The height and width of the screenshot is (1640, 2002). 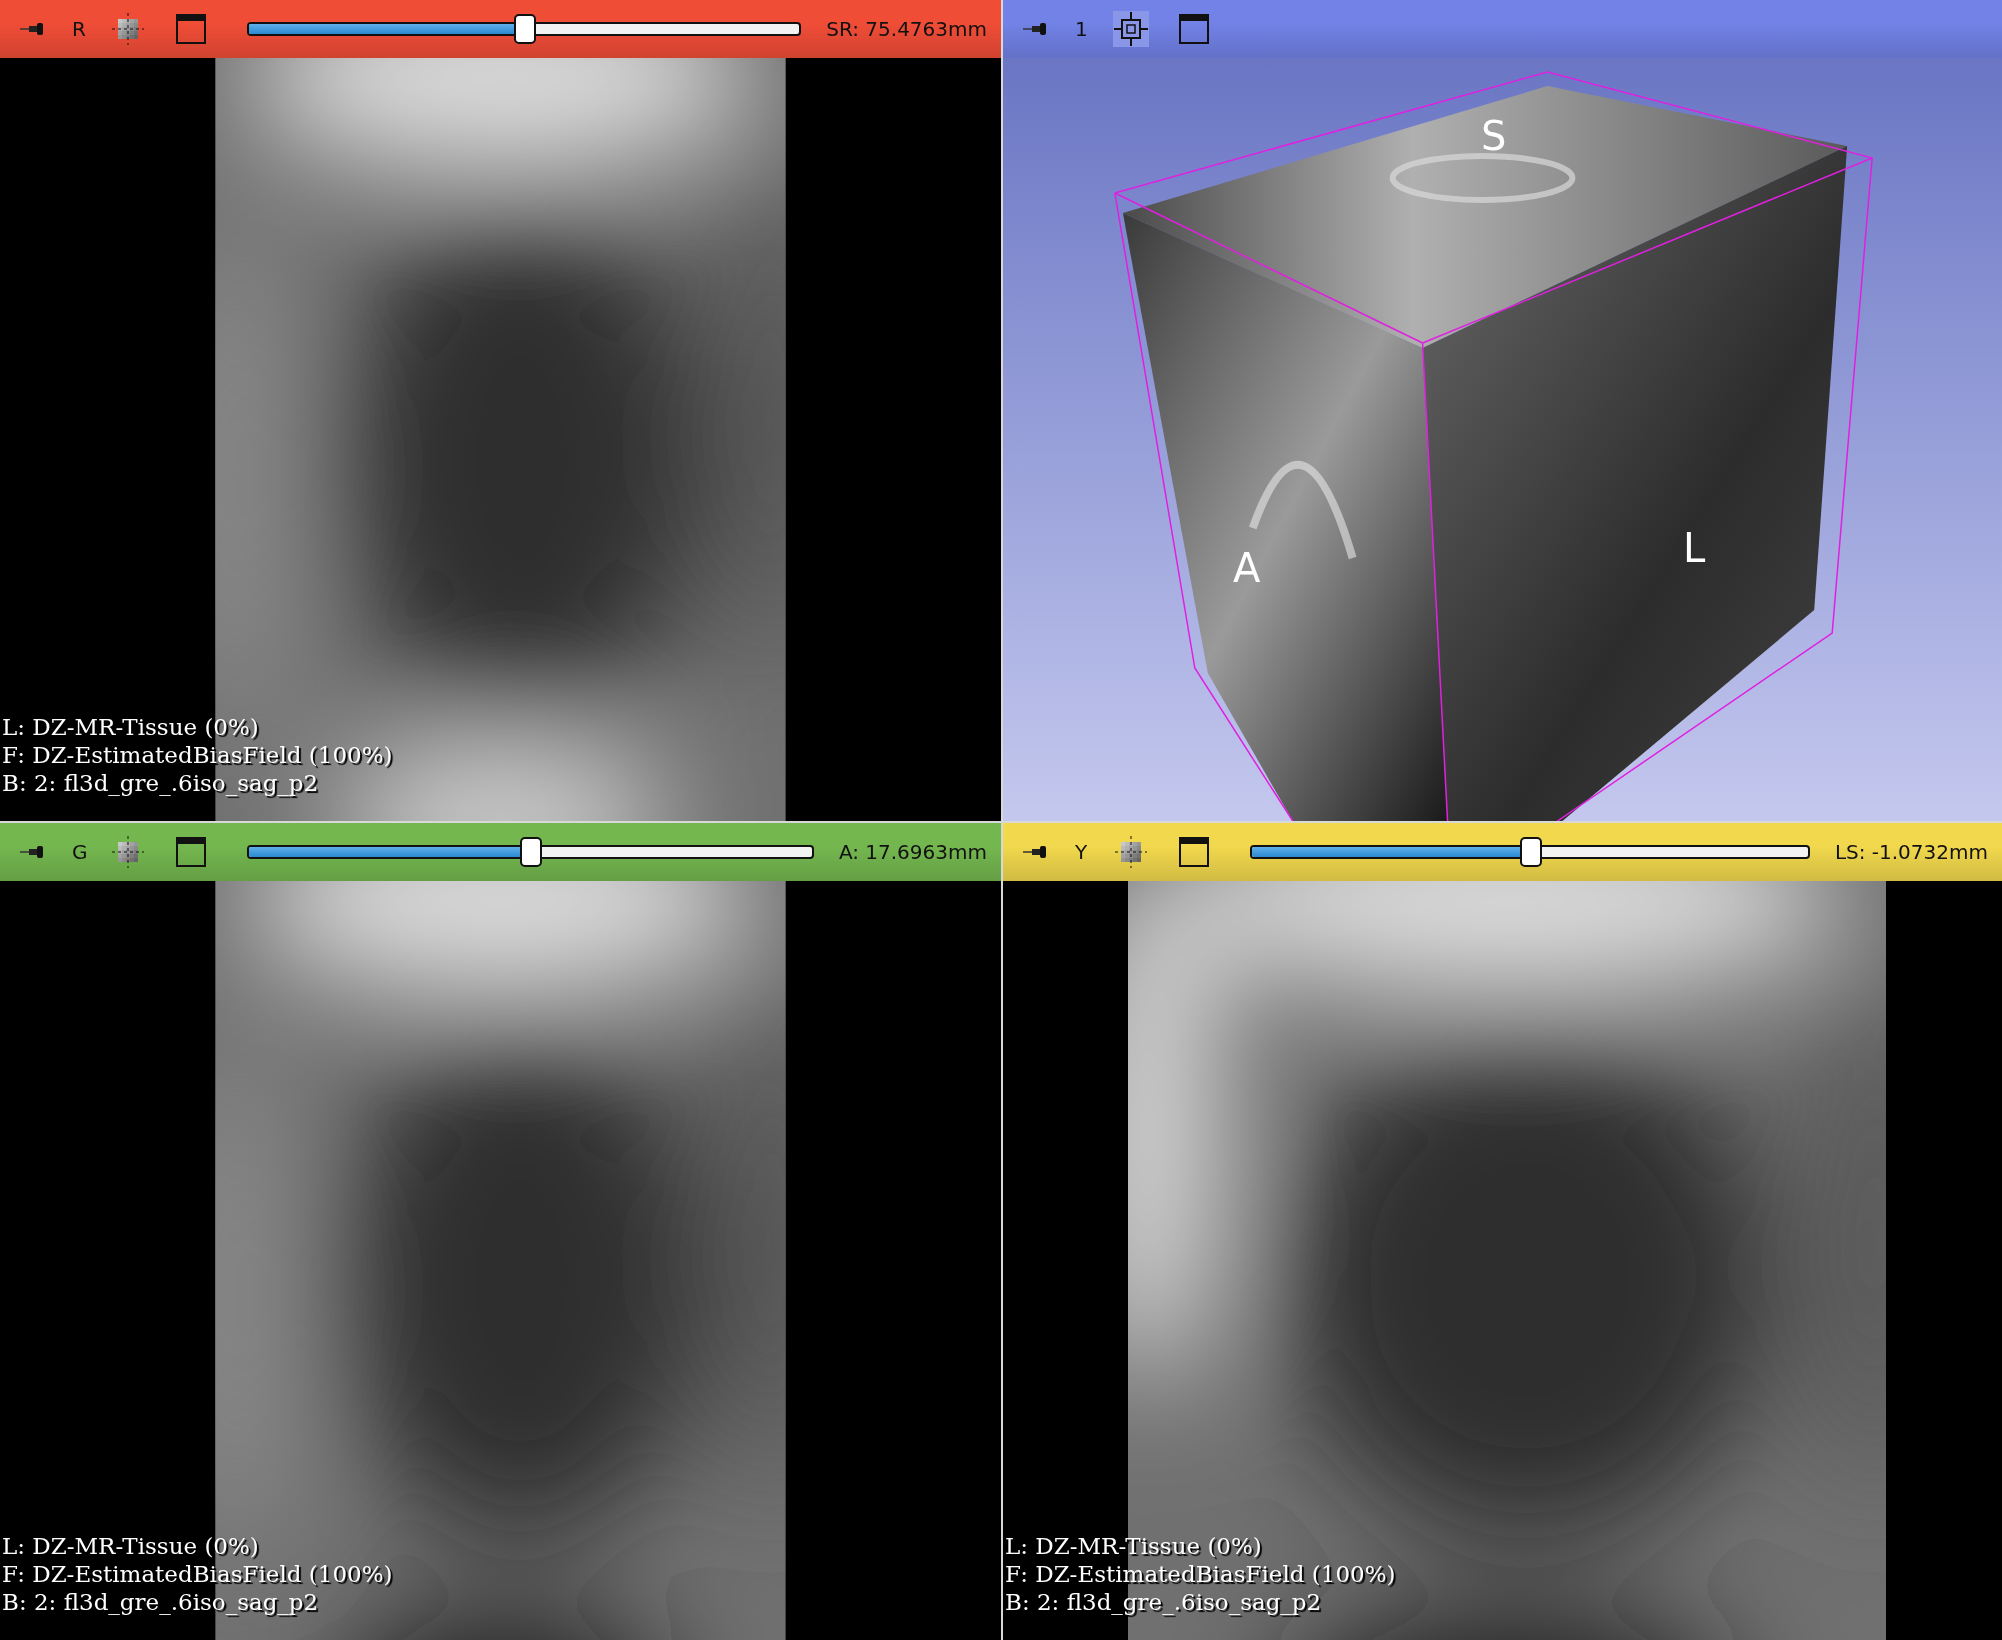 I want to click on orientation-label: S, so click(x=1494, y=136).